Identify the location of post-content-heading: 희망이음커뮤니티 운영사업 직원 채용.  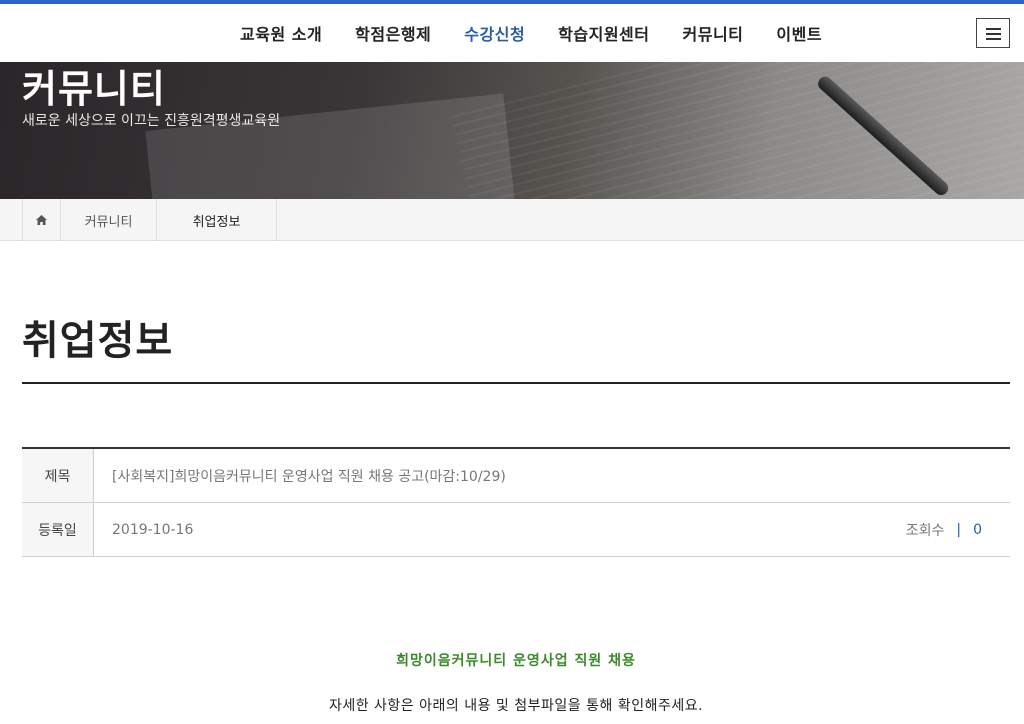
(516, 661).